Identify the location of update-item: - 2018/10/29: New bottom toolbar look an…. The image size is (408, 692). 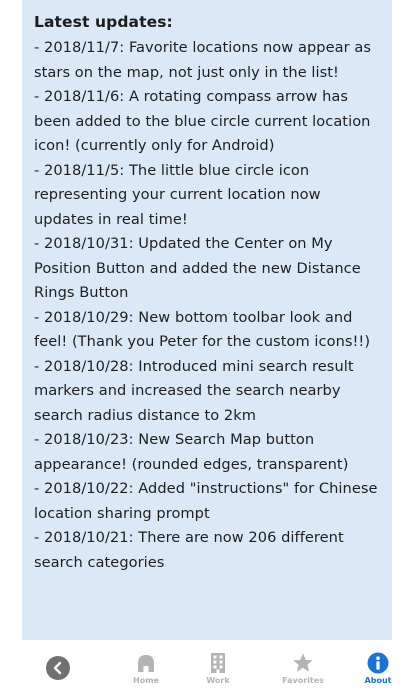
(202, 329).